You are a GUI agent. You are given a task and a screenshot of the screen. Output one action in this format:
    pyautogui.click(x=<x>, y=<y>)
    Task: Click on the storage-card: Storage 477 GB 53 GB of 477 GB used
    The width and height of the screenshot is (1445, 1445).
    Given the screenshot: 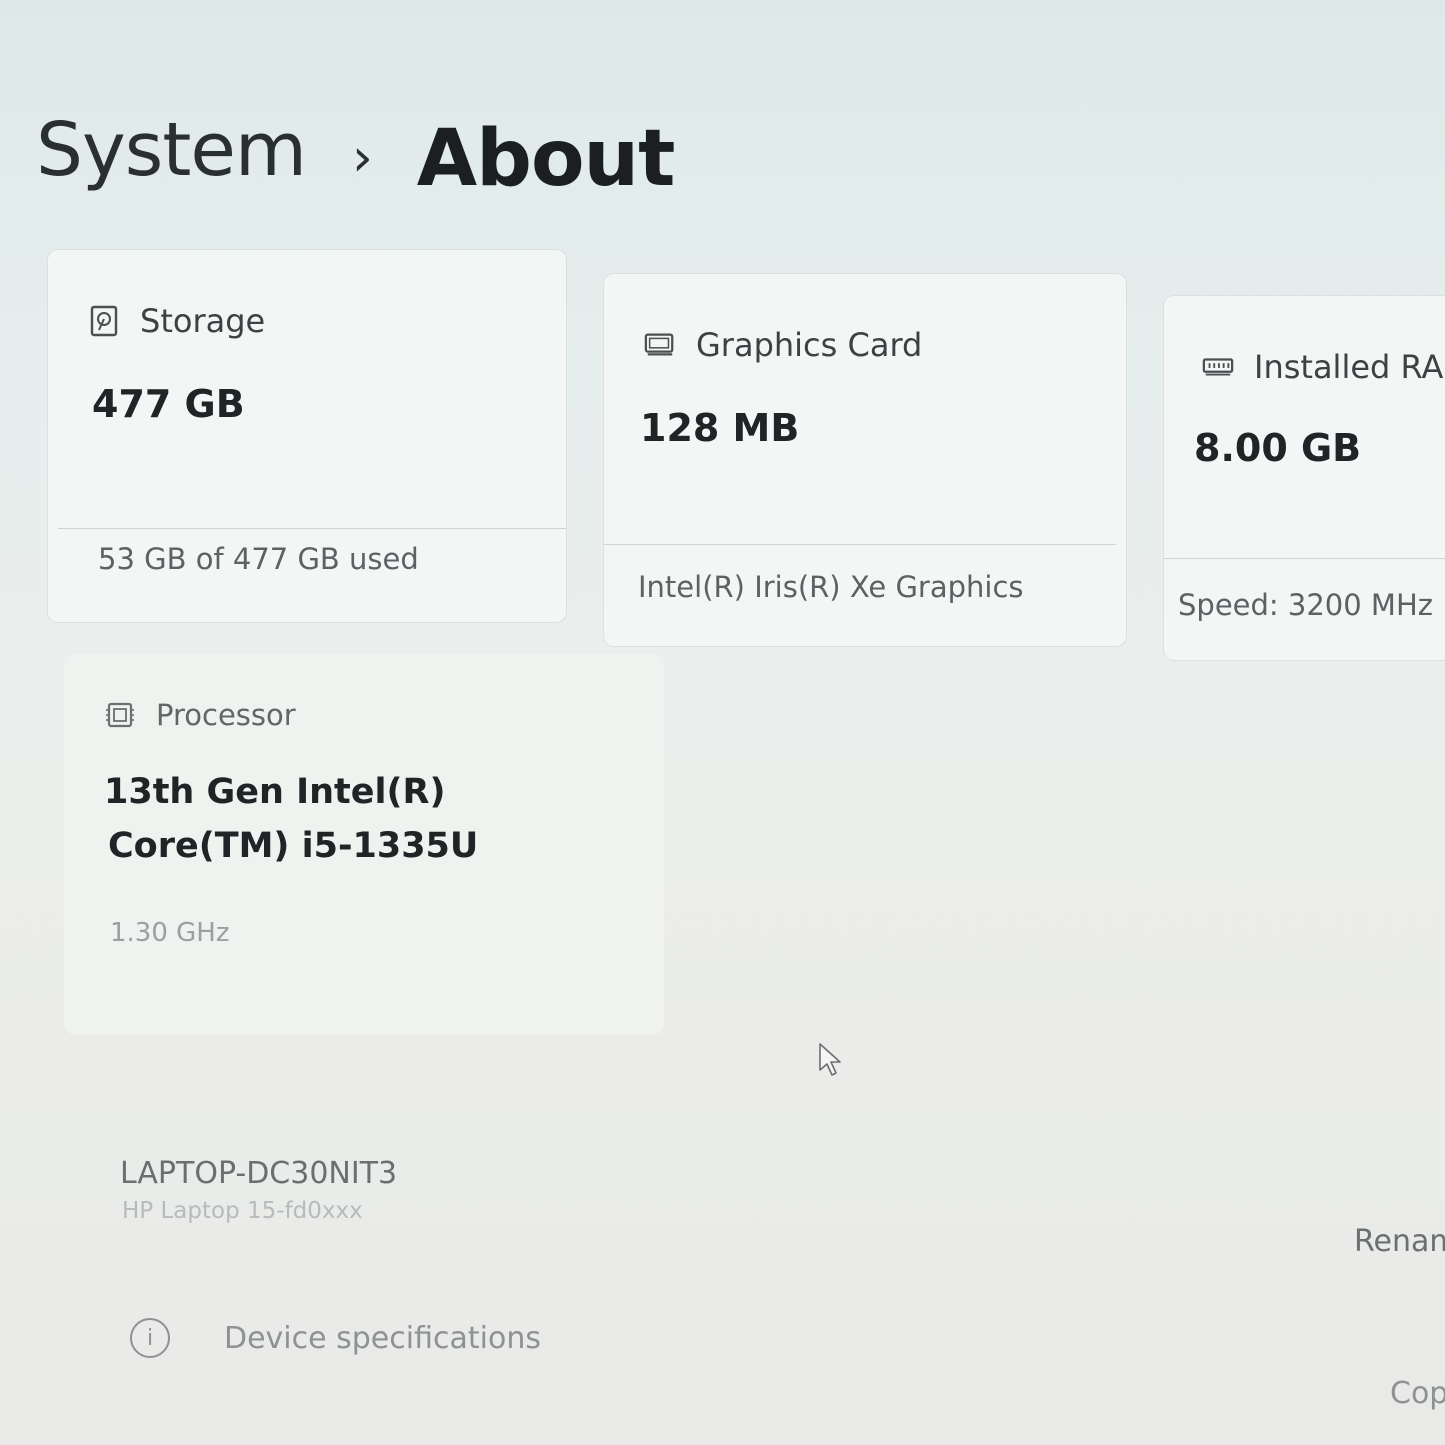 What is the action you would take?
    pyautogui.click(x=307, y=436)
    